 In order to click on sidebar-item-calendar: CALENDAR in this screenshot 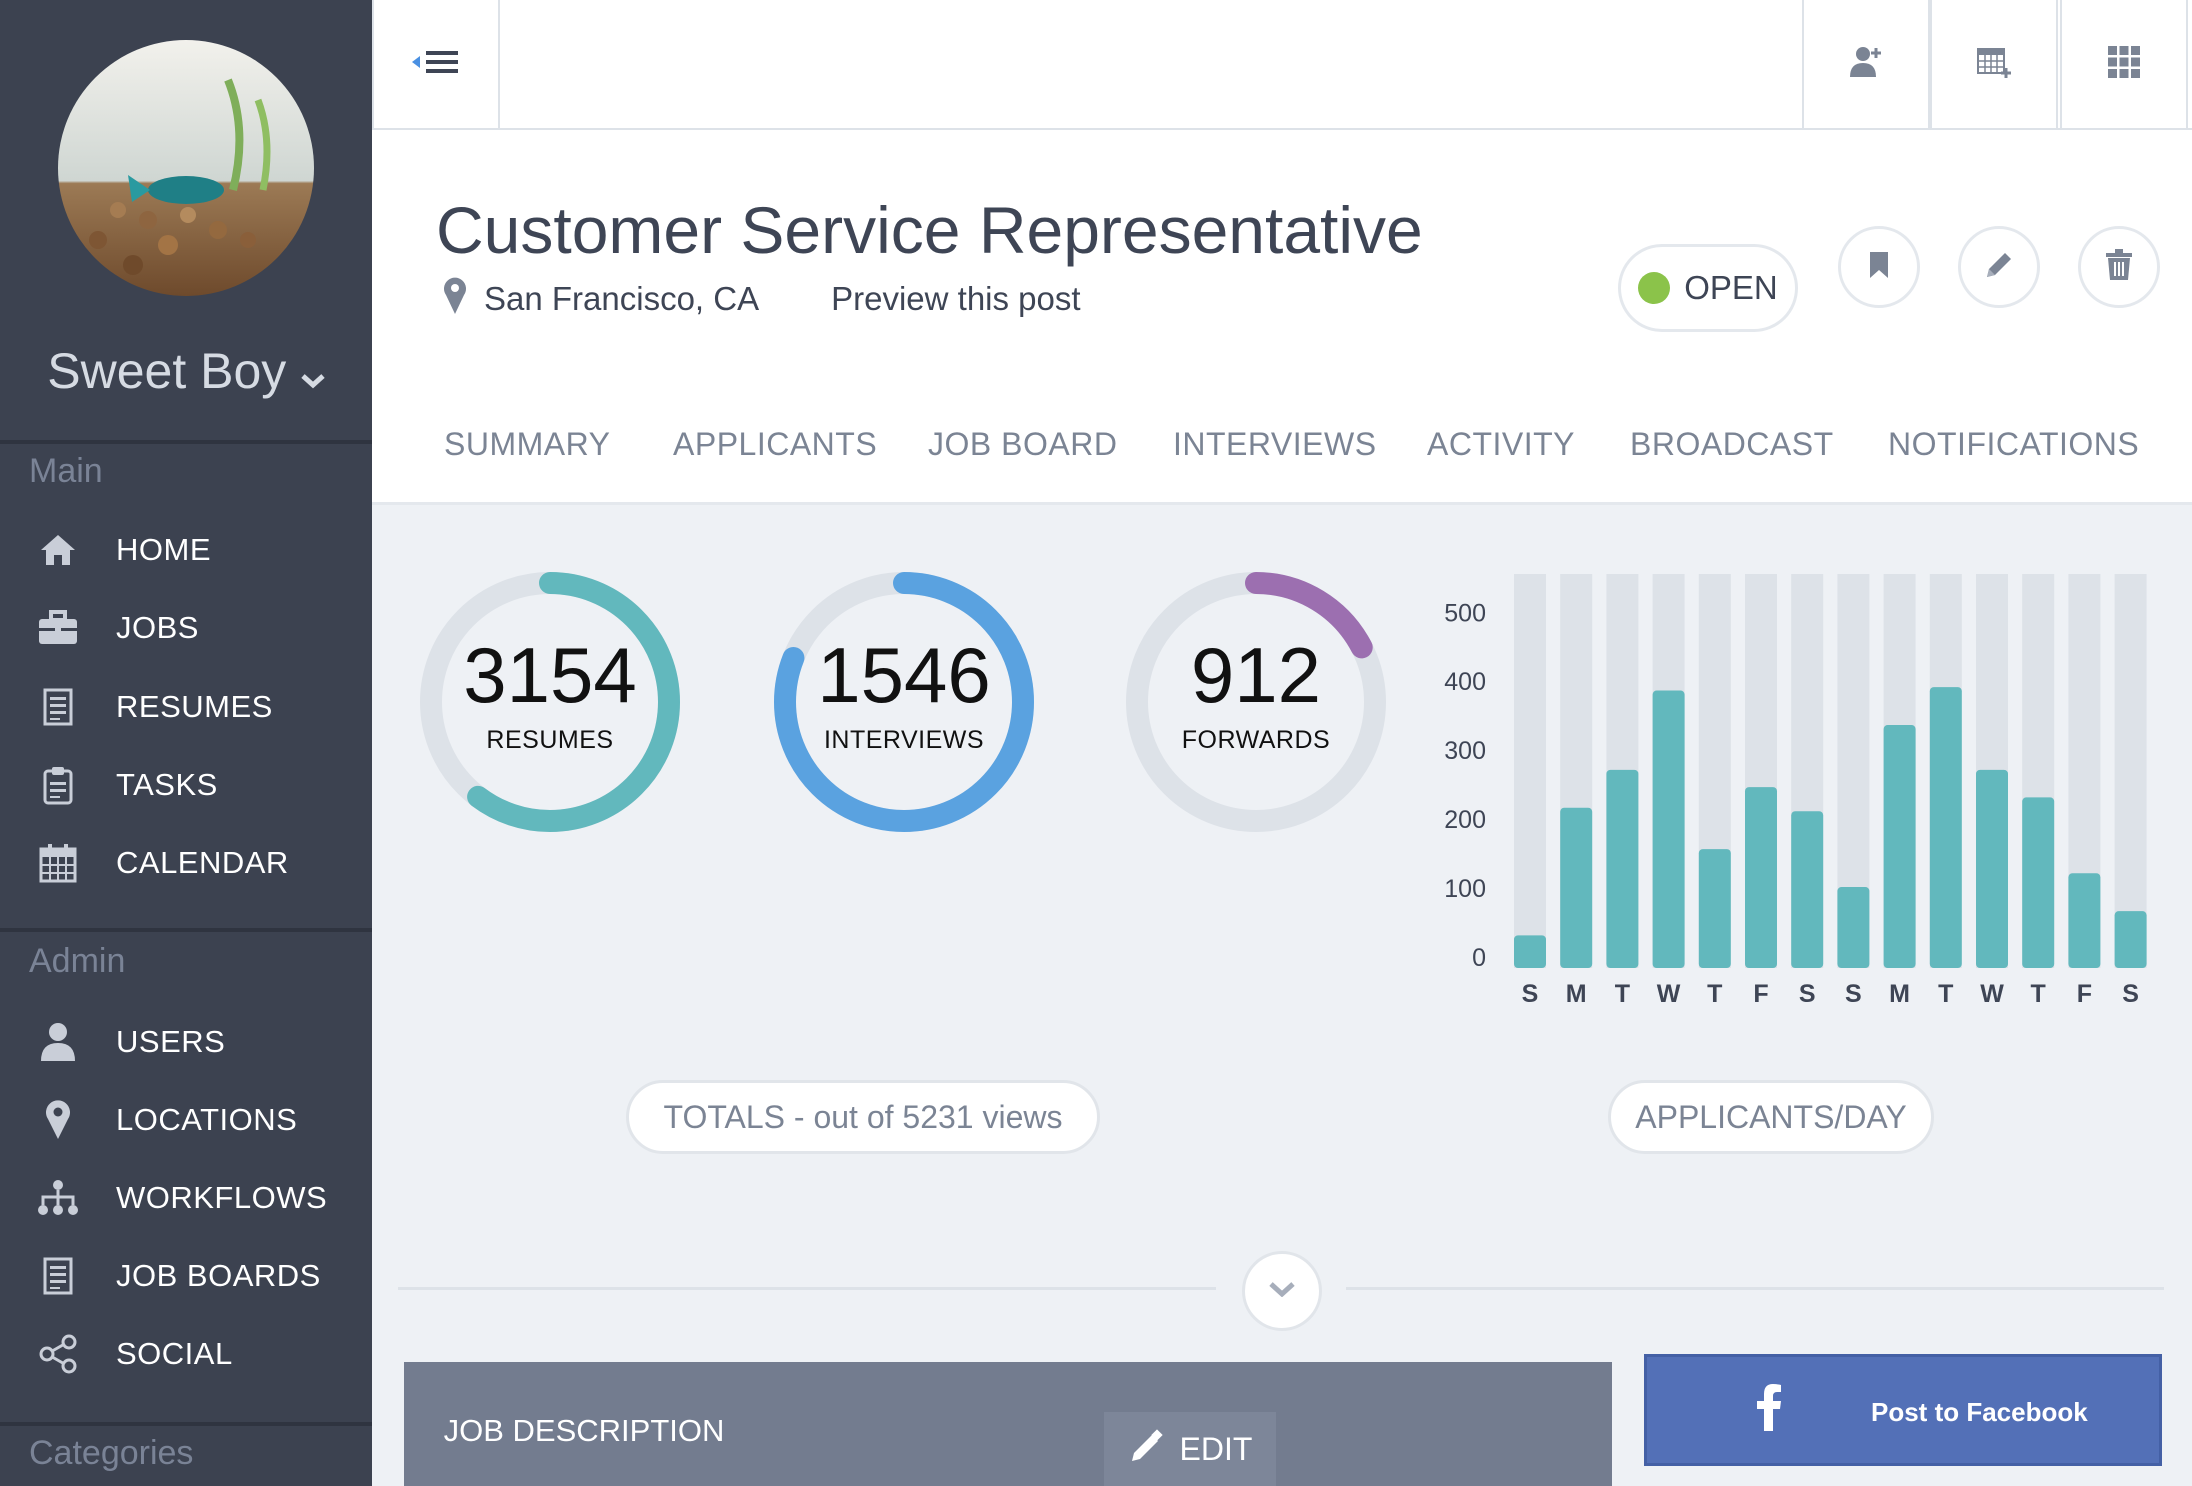, I will do `click(186, 863)`.